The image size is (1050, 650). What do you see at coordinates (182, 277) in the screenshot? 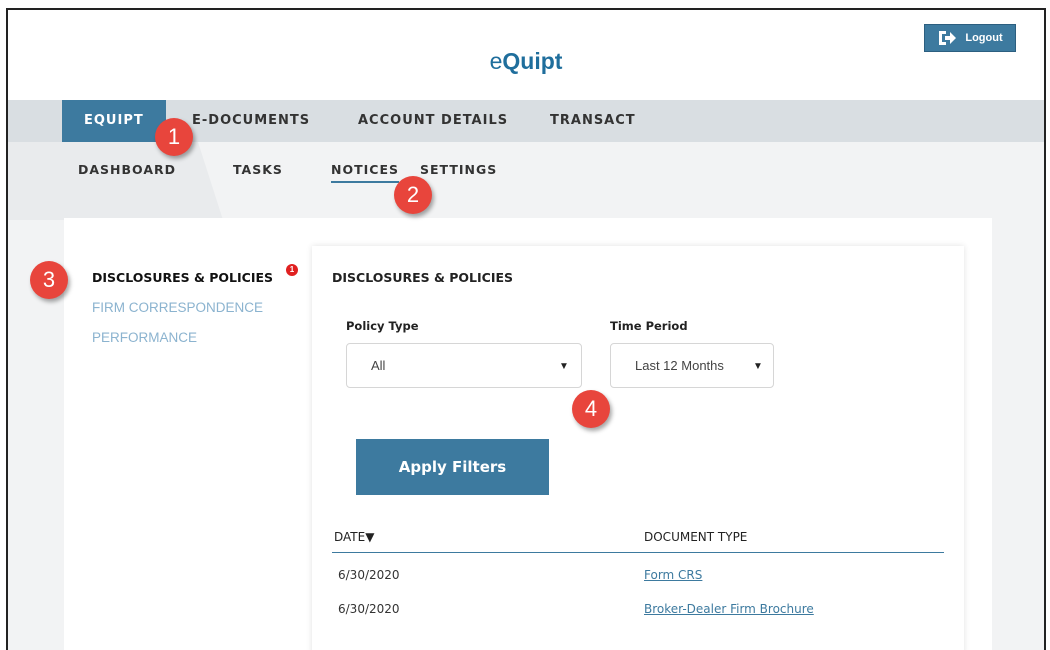
I see `sidebar-item-disclosures-policies: DISCLOSURES & POLICIES` at bounding box center [182, 277].